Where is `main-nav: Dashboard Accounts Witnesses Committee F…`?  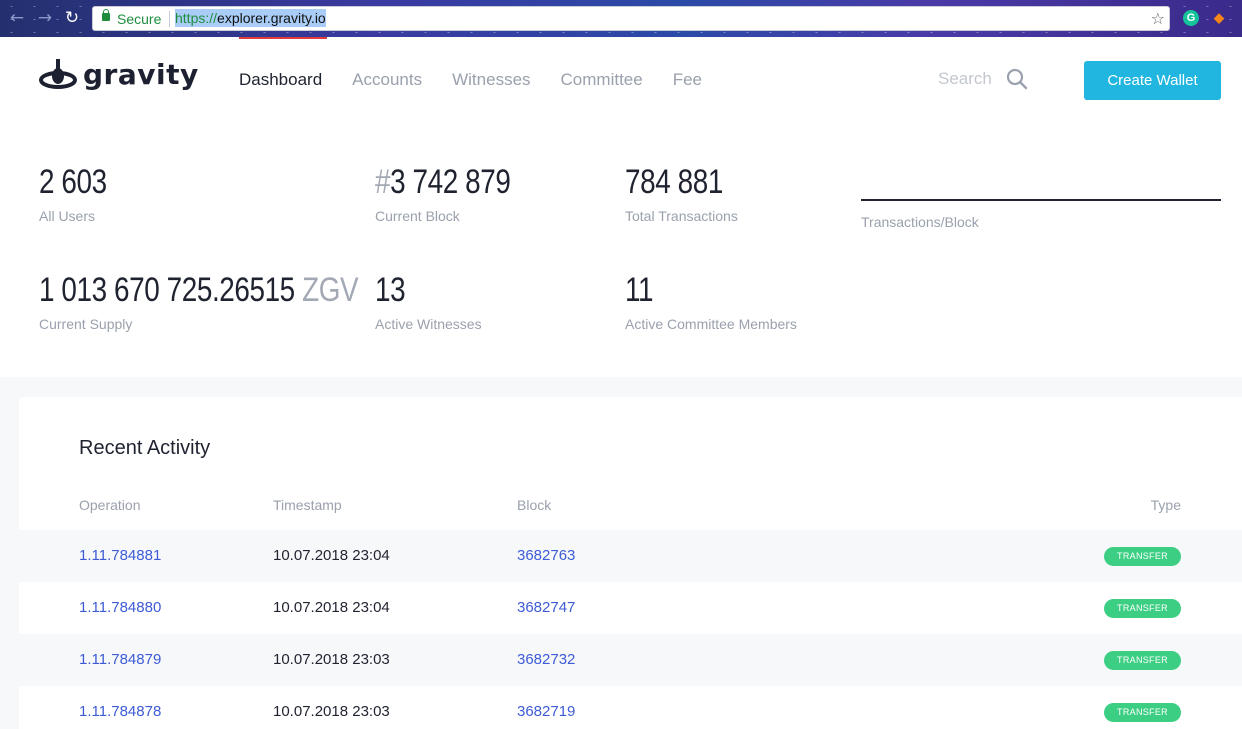
main-nav: Dashboard Accounts Witnesses Committee F… is located at coordinates (485, 80).